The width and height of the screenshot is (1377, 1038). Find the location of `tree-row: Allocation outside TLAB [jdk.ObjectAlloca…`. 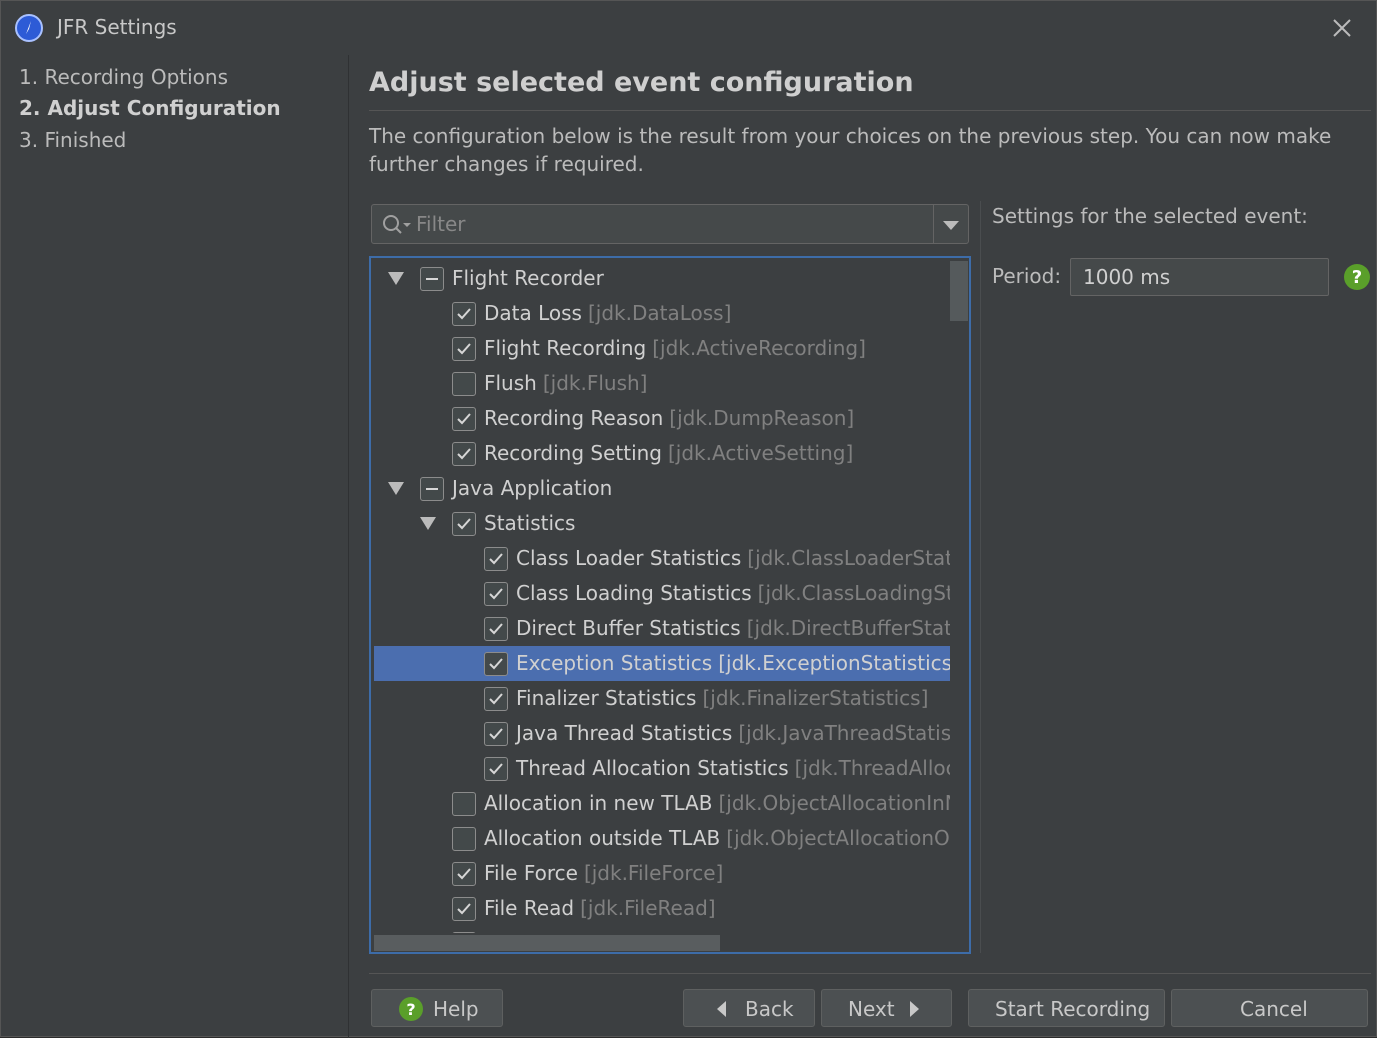

tree-row: Allocation outside TLAB [jdk.ObjectAlloca… is located at coordinates (662, 838).